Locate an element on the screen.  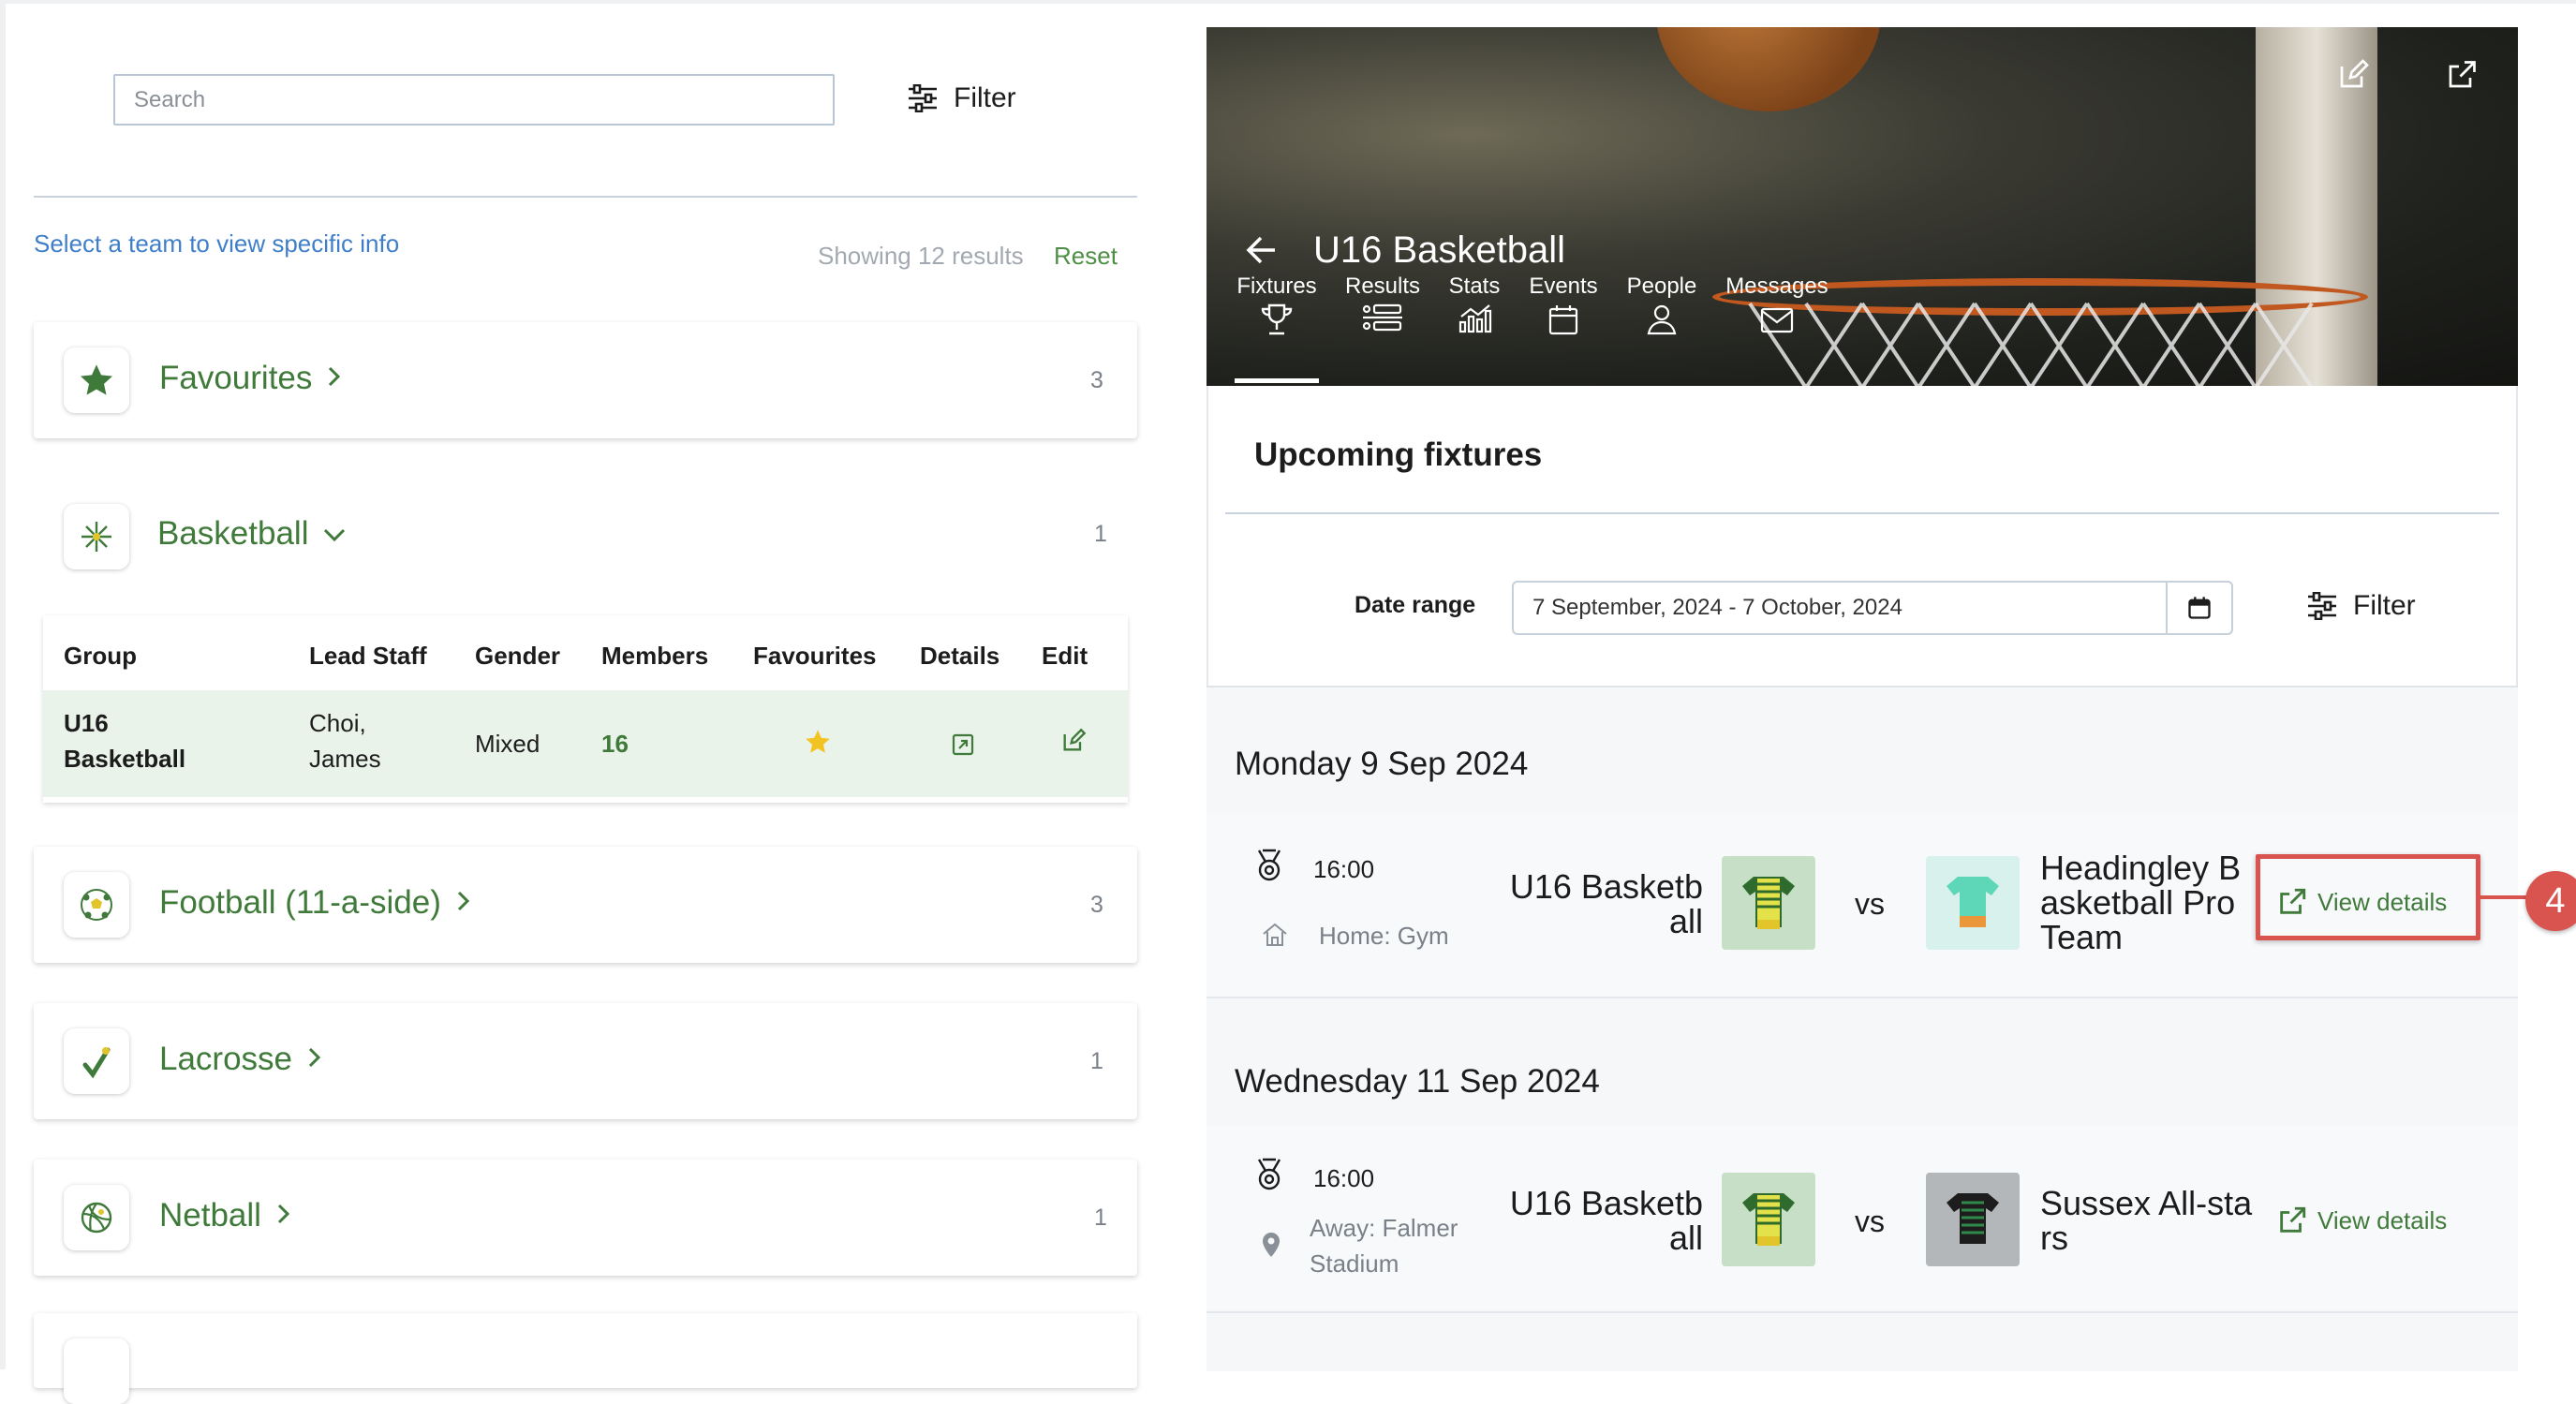
fixtures-header-card is located at coordinates (1863, 536).